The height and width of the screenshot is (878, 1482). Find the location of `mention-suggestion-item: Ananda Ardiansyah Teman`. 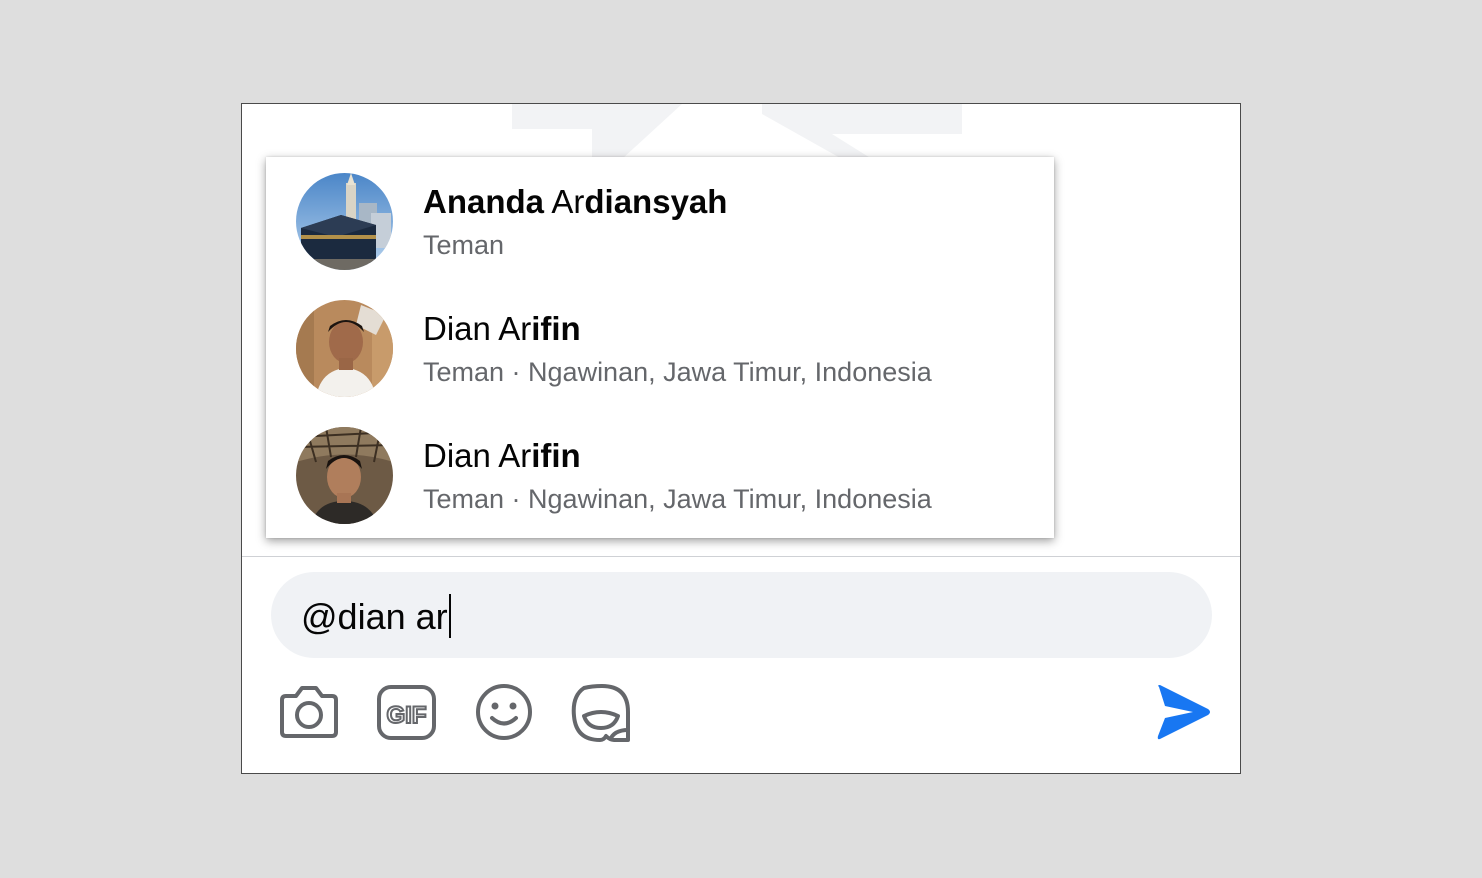

mention-suggestion-item: Ananda Ardiansyah Teman is located at coordinates (660, 220).